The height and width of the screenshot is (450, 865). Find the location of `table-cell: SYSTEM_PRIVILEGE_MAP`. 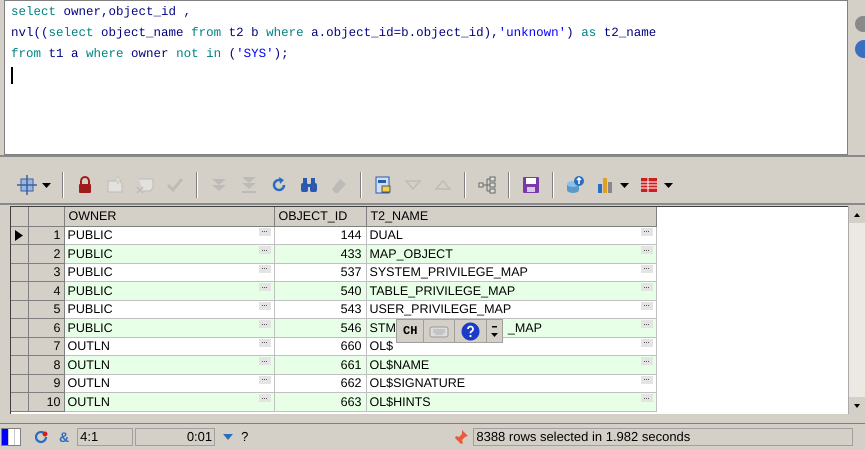

table-cell: SYSTEM_PRIVILEGE_MAP is located at coordinates (449, 272).